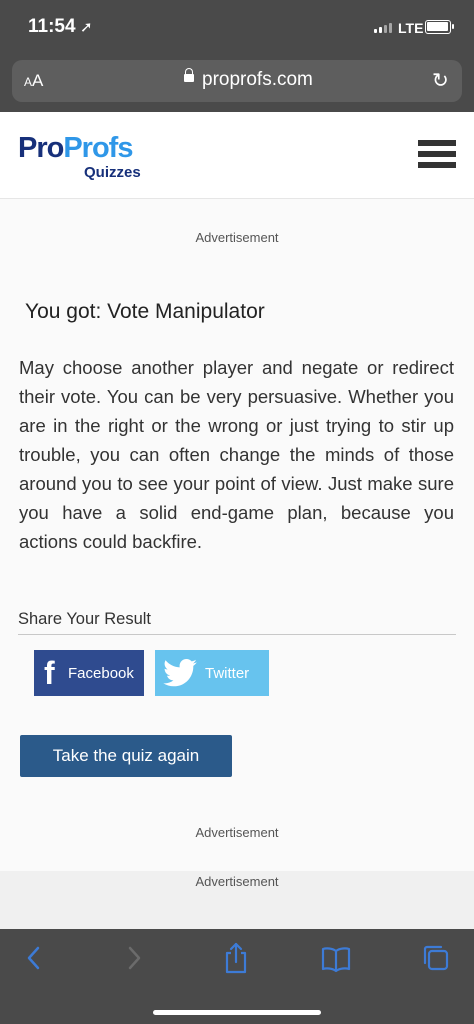  I want to click on network-type: LTE, so click(411, 28).